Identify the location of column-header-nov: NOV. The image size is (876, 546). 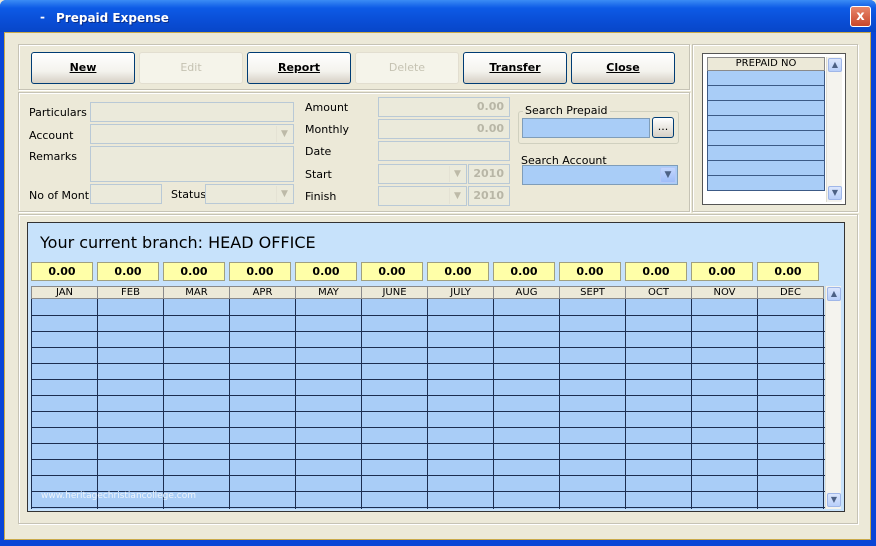
(724, 292).